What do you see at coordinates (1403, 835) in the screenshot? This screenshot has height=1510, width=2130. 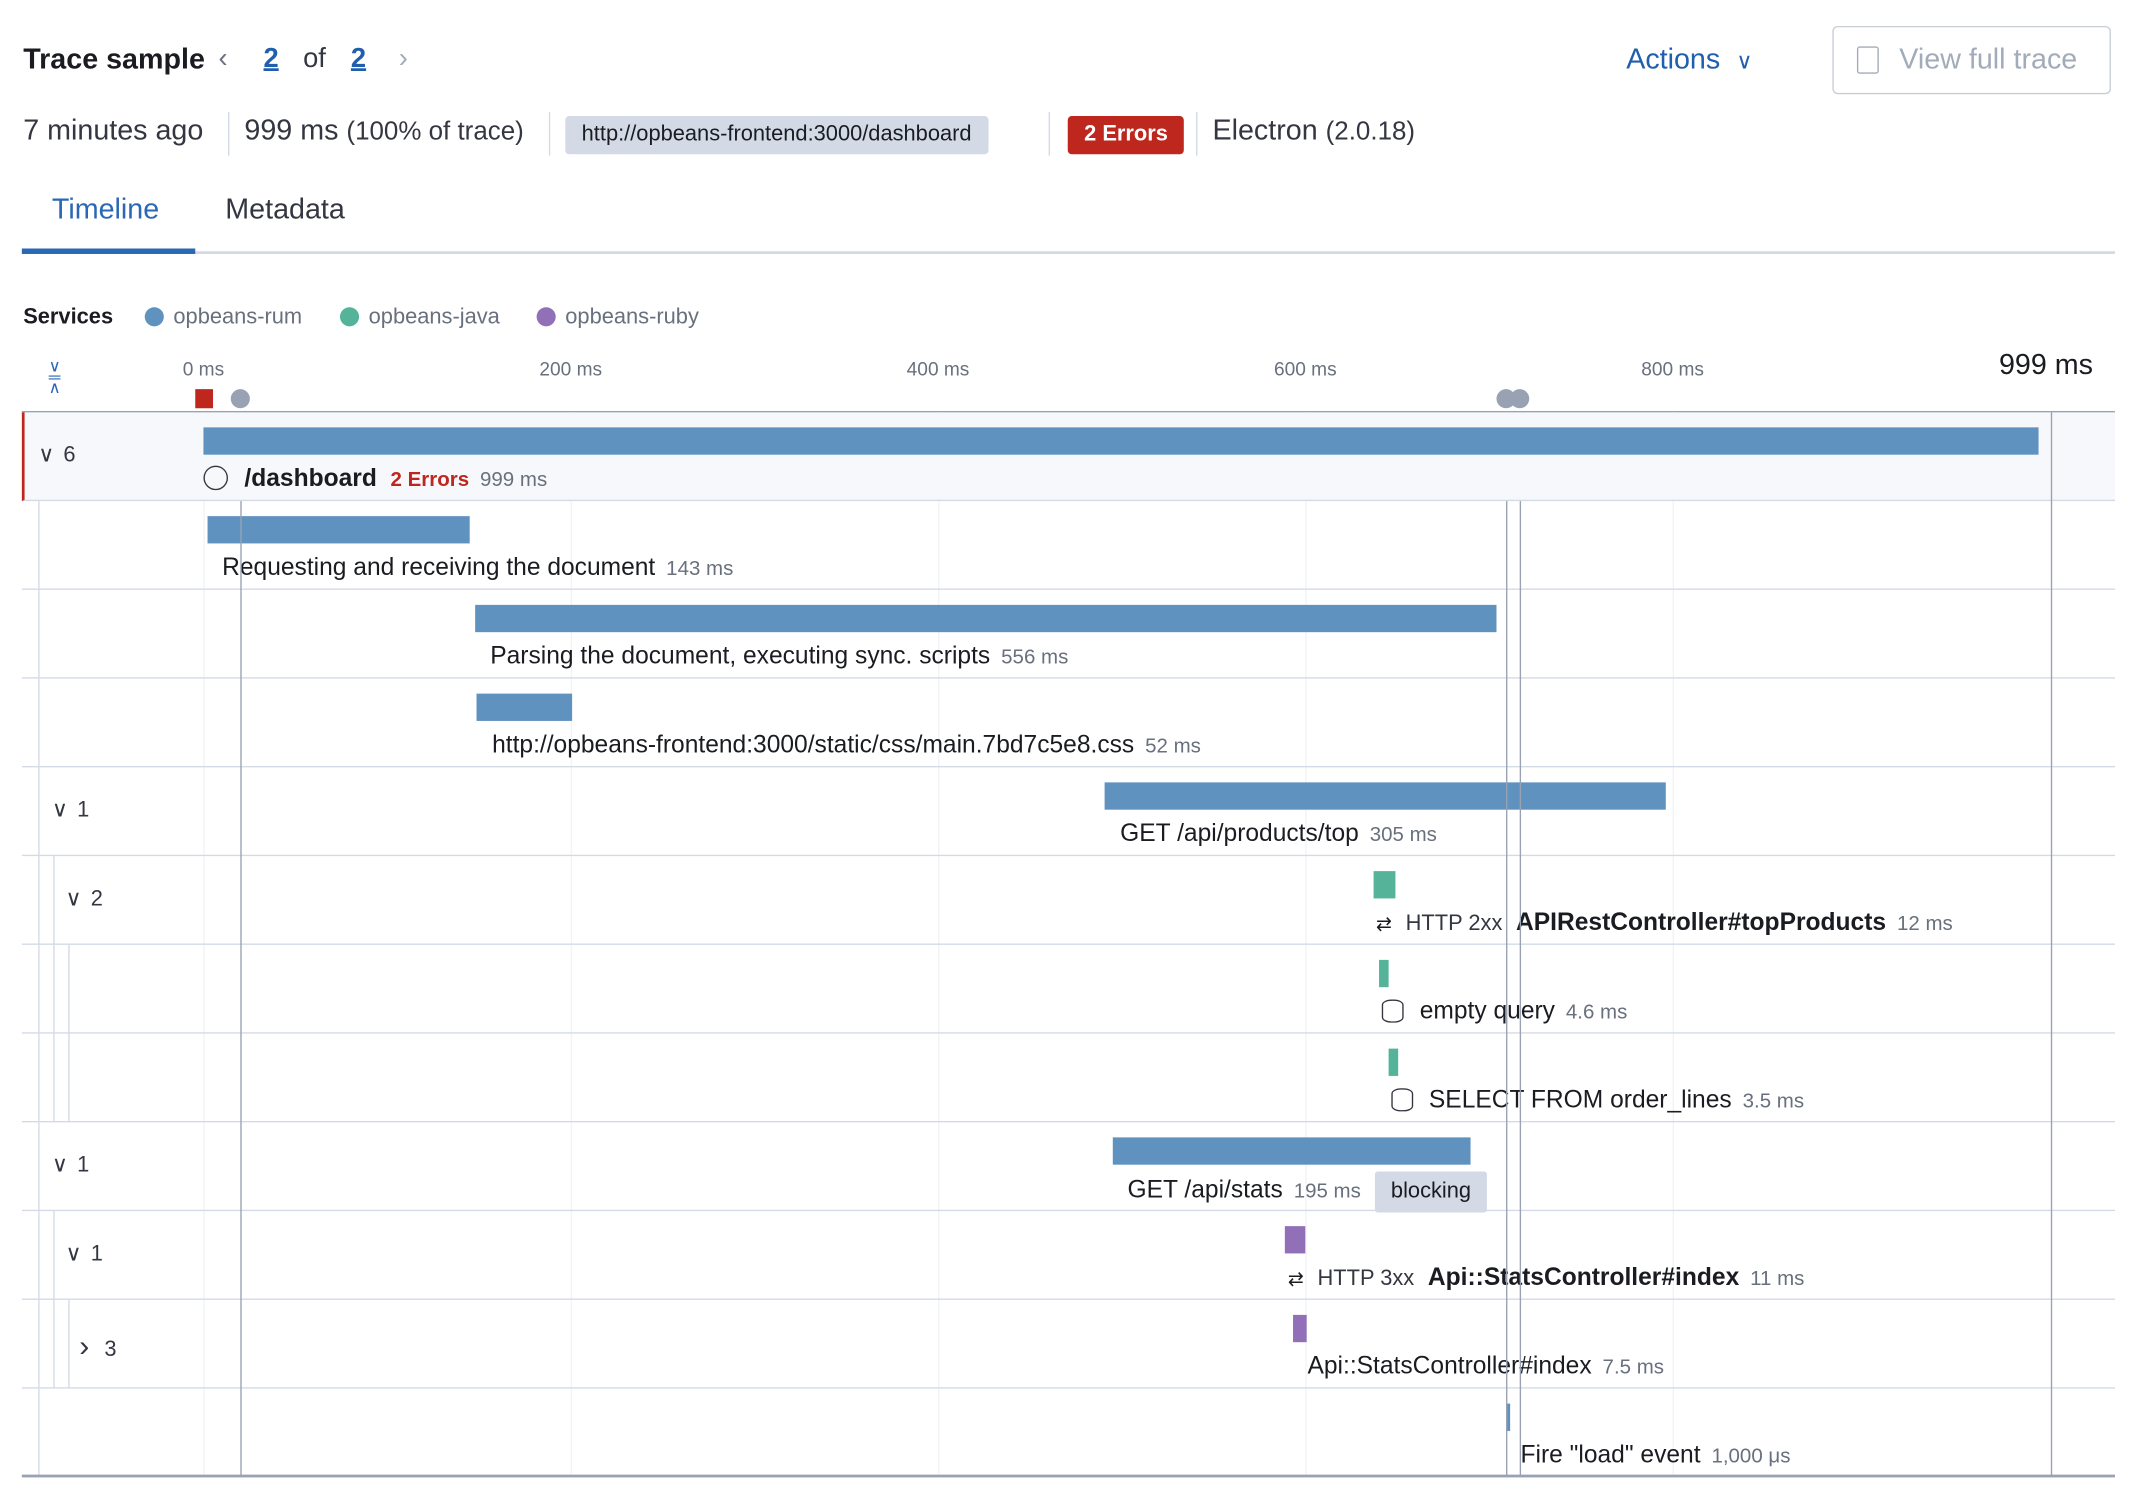 I see `span-duration: 305 ms` at bounding box center [1403, 835].